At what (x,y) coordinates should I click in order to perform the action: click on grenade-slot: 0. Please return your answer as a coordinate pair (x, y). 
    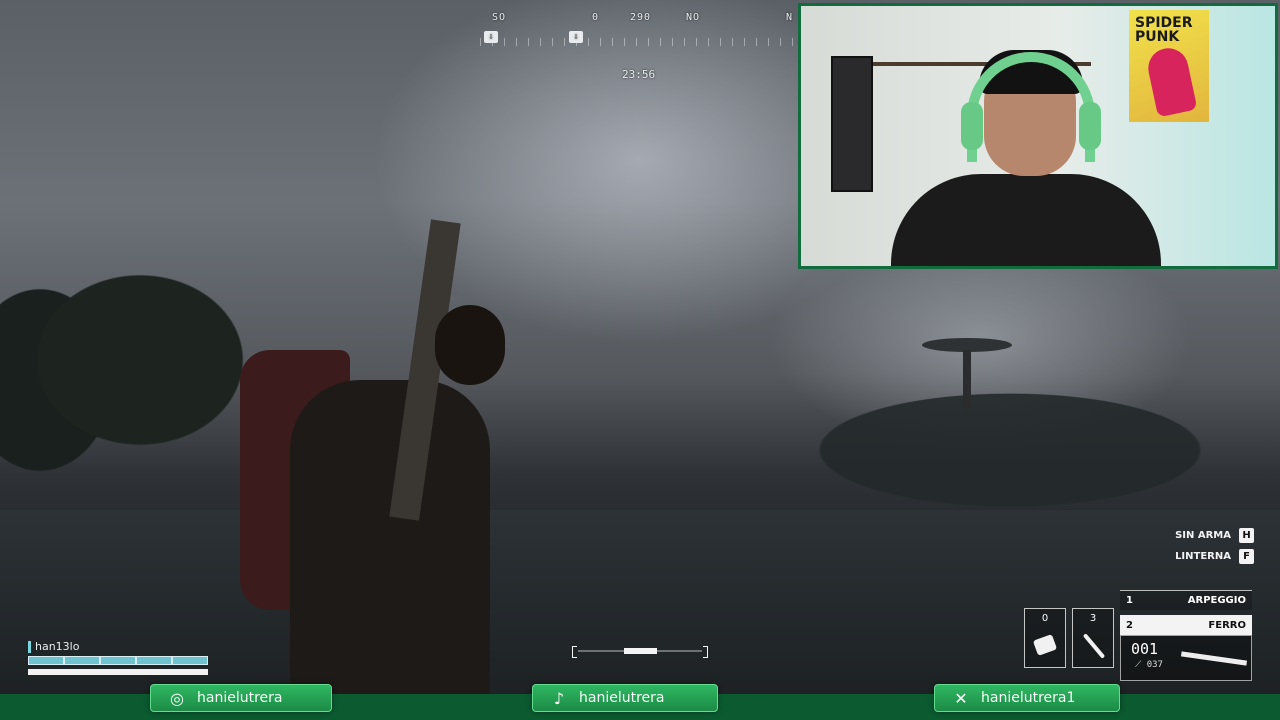
    Looking at the image, I should click on (1045, 638).